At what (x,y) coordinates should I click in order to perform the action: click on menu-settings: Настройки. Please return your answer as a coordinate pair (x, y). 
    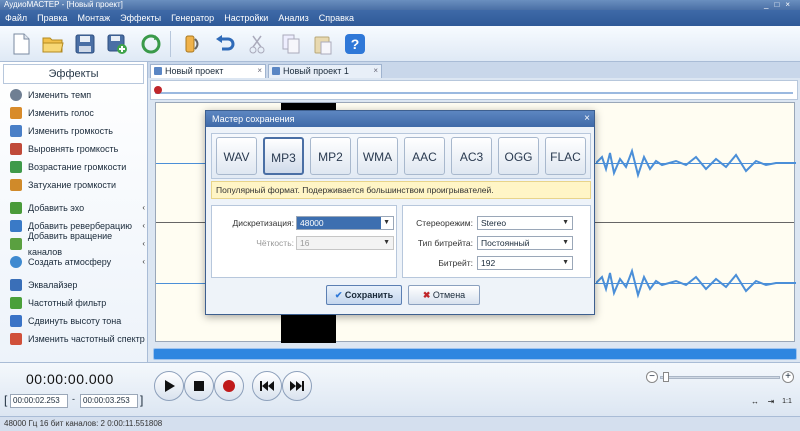
    Looking at the image, I should click on (246, 18).